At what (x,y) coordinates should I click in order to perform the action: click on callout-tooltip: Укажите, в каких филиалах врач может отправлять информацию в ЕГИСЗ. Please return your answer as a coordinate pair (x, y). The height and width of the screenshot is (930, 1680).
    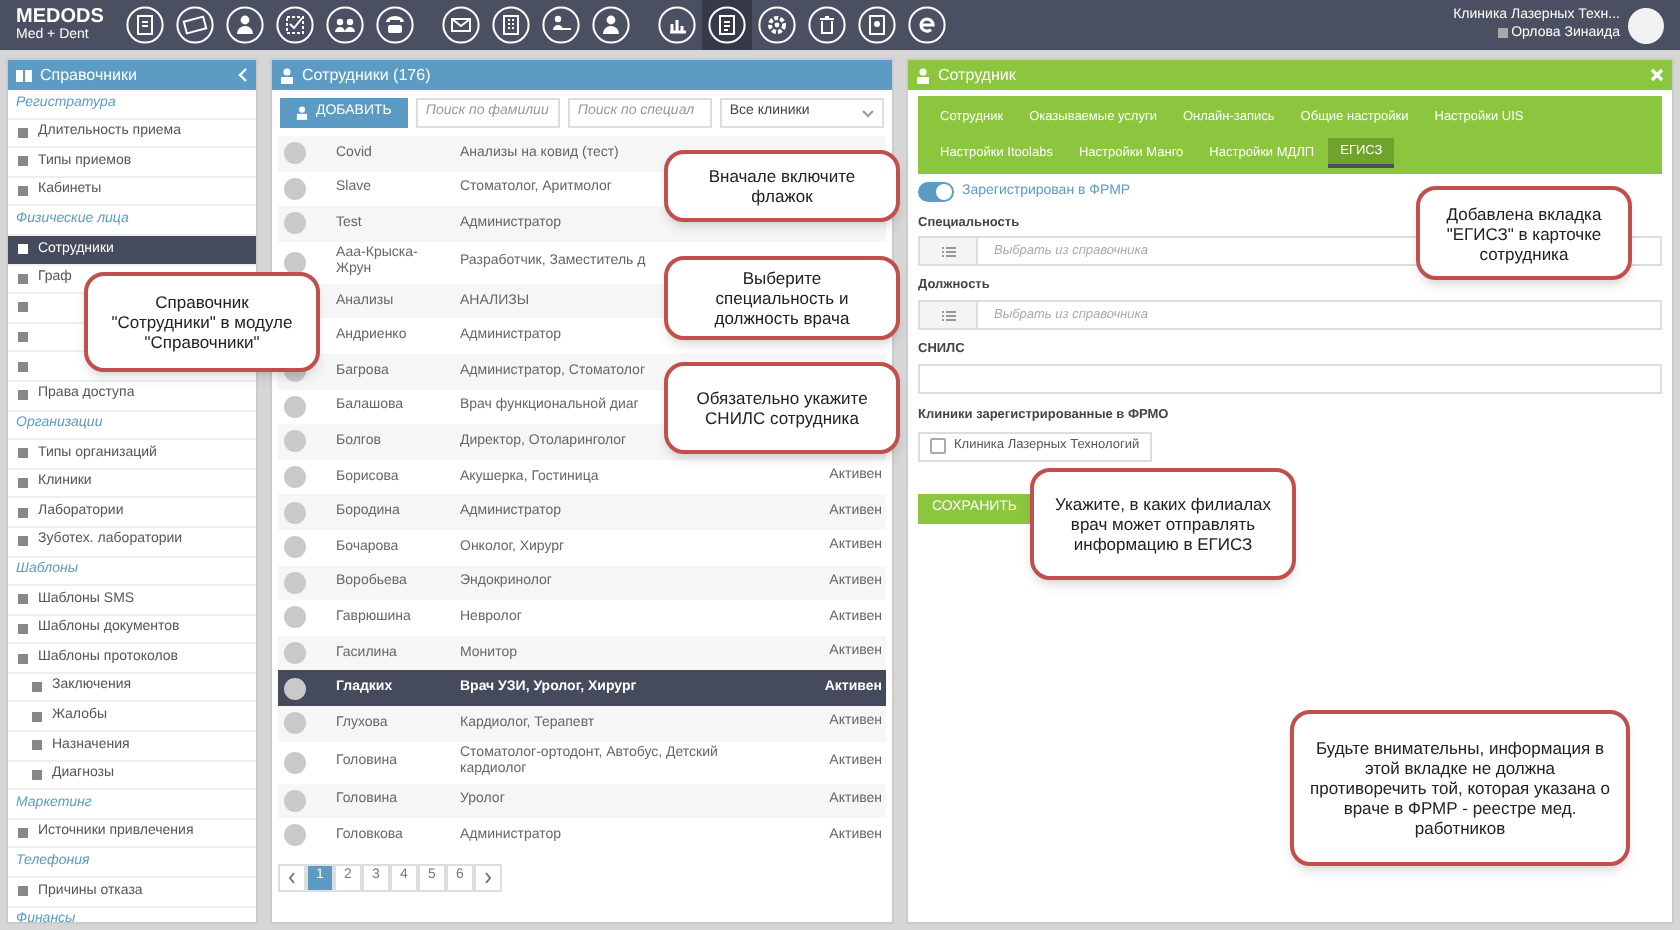
    Looking at the image, I should click on (1163, 524).